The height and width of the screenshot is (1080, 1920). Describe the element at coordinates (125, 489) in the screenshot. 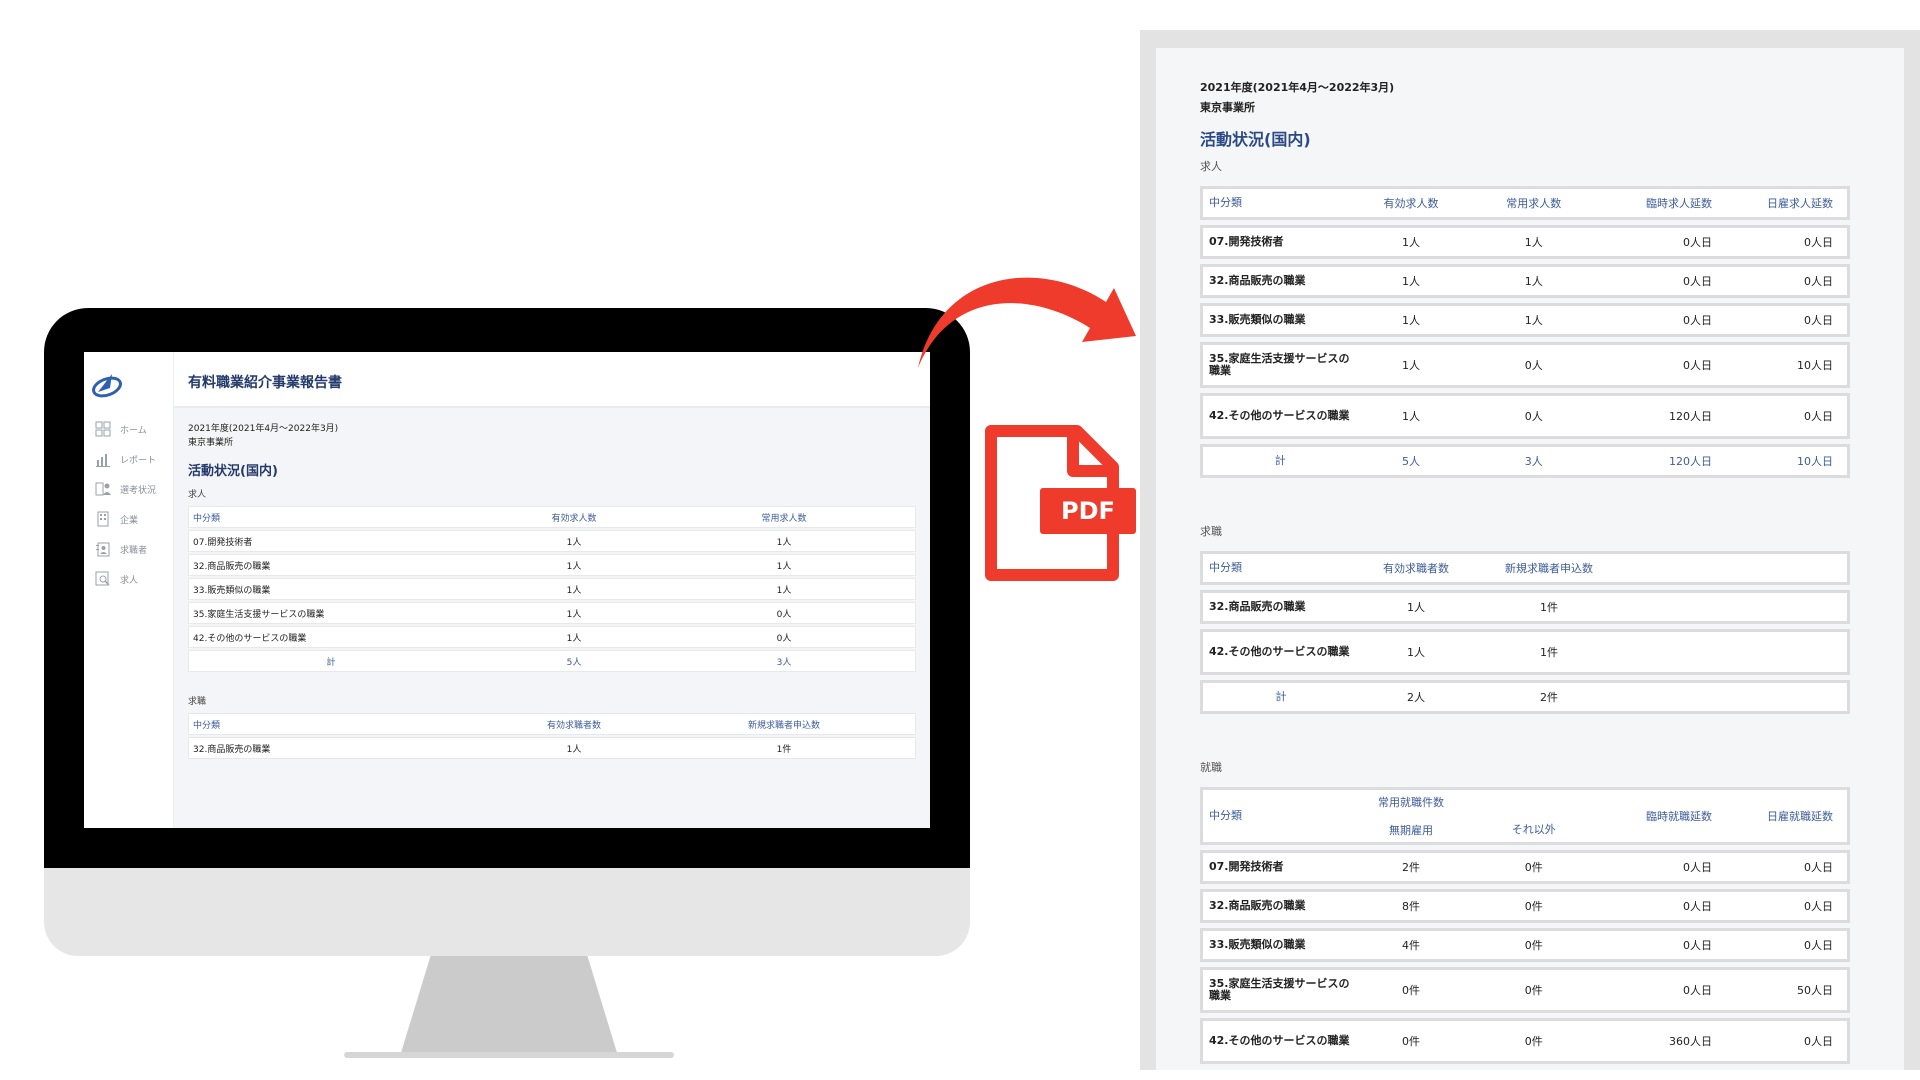

I see `sidebar-item-selection: 選考状況` at that location.